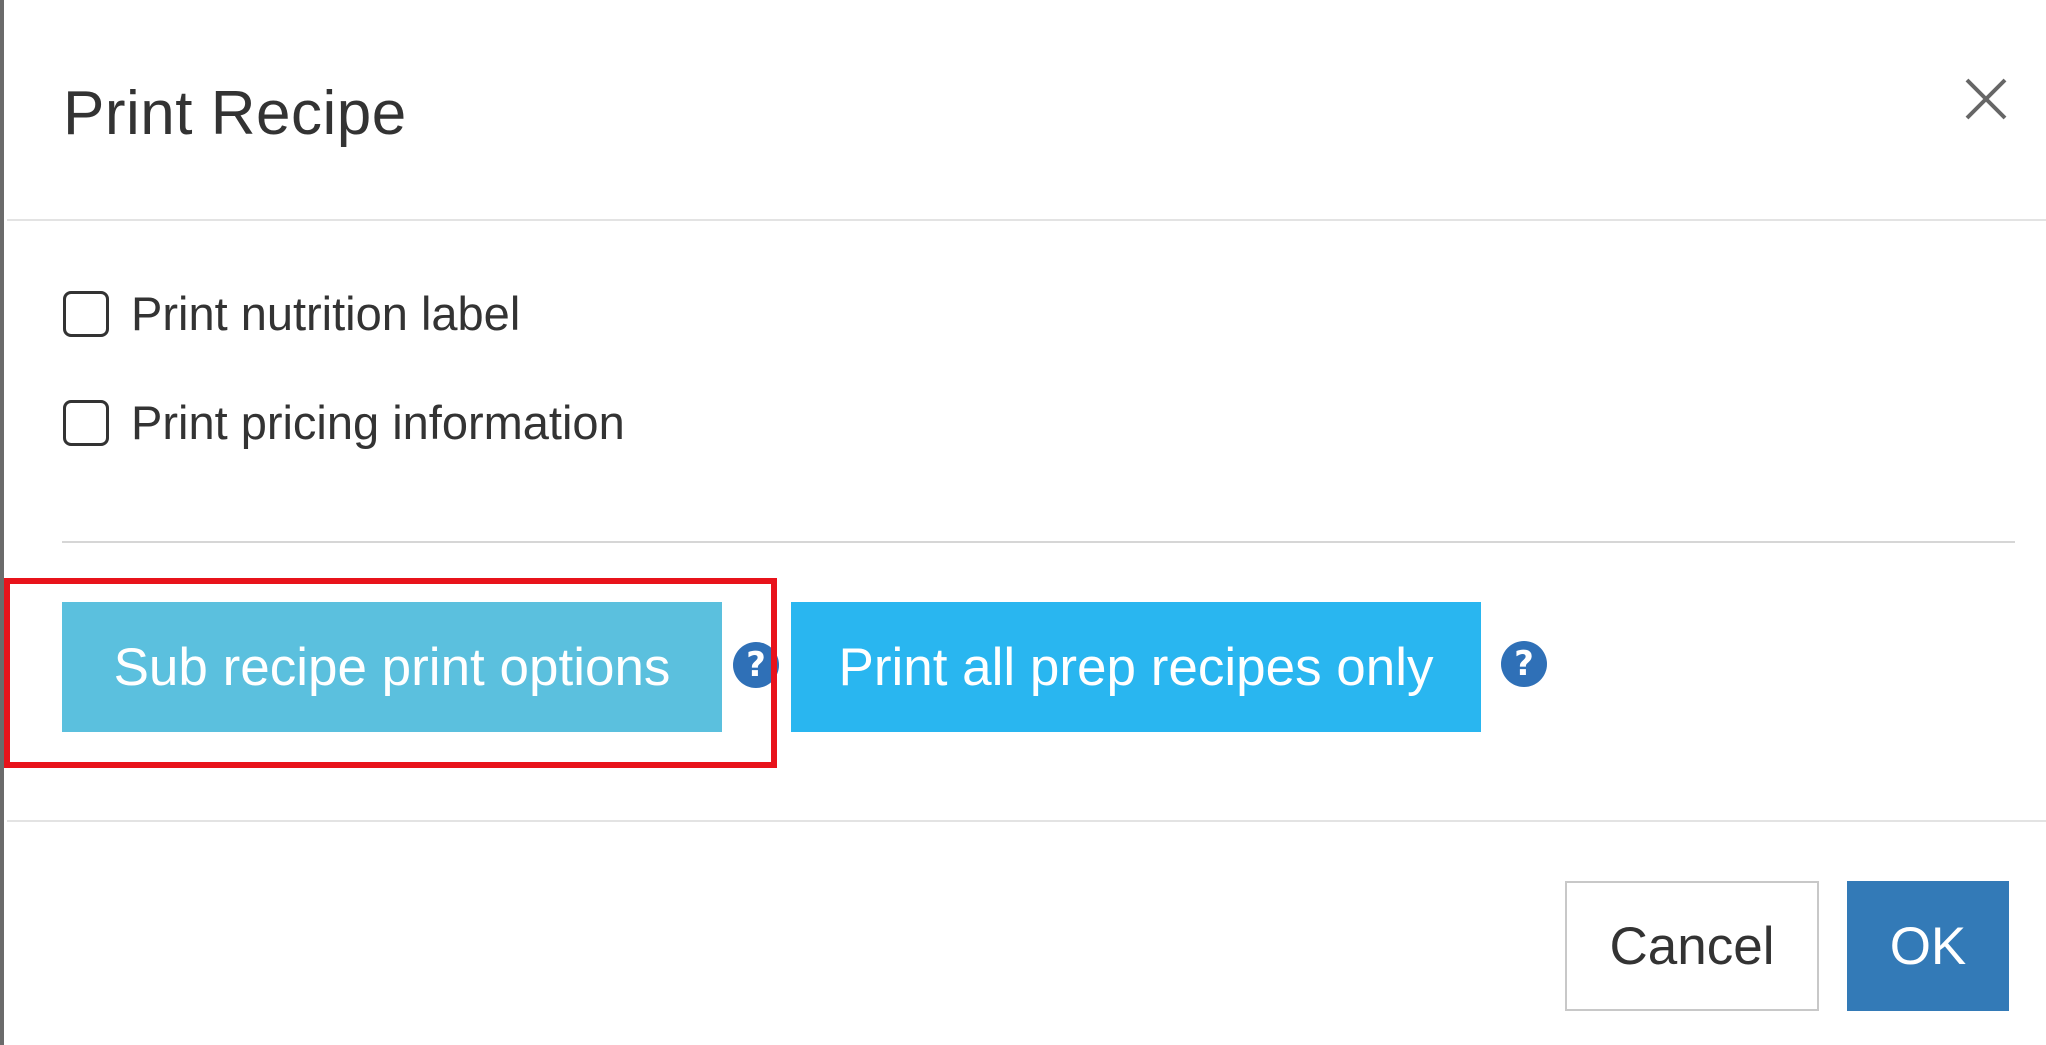  Describe the element at coordinates (1038, 542) in the screenshot. I see `section-divider` at that location.